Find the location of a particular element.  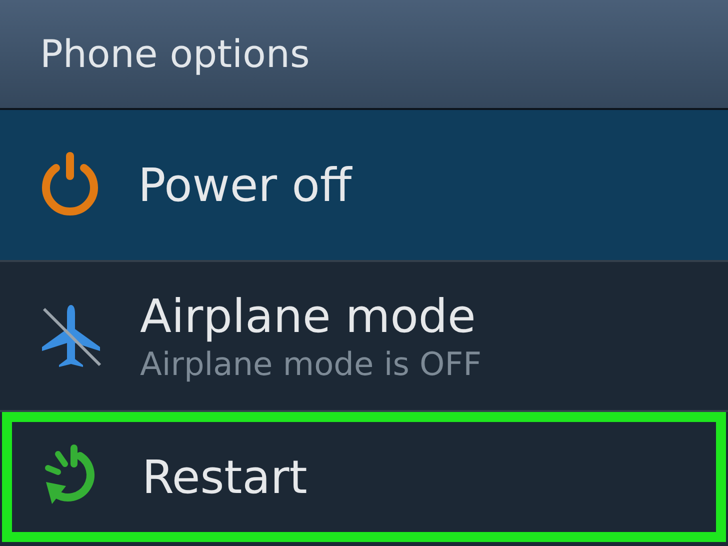

item-title: Power off is located at coordinates (245, 185).